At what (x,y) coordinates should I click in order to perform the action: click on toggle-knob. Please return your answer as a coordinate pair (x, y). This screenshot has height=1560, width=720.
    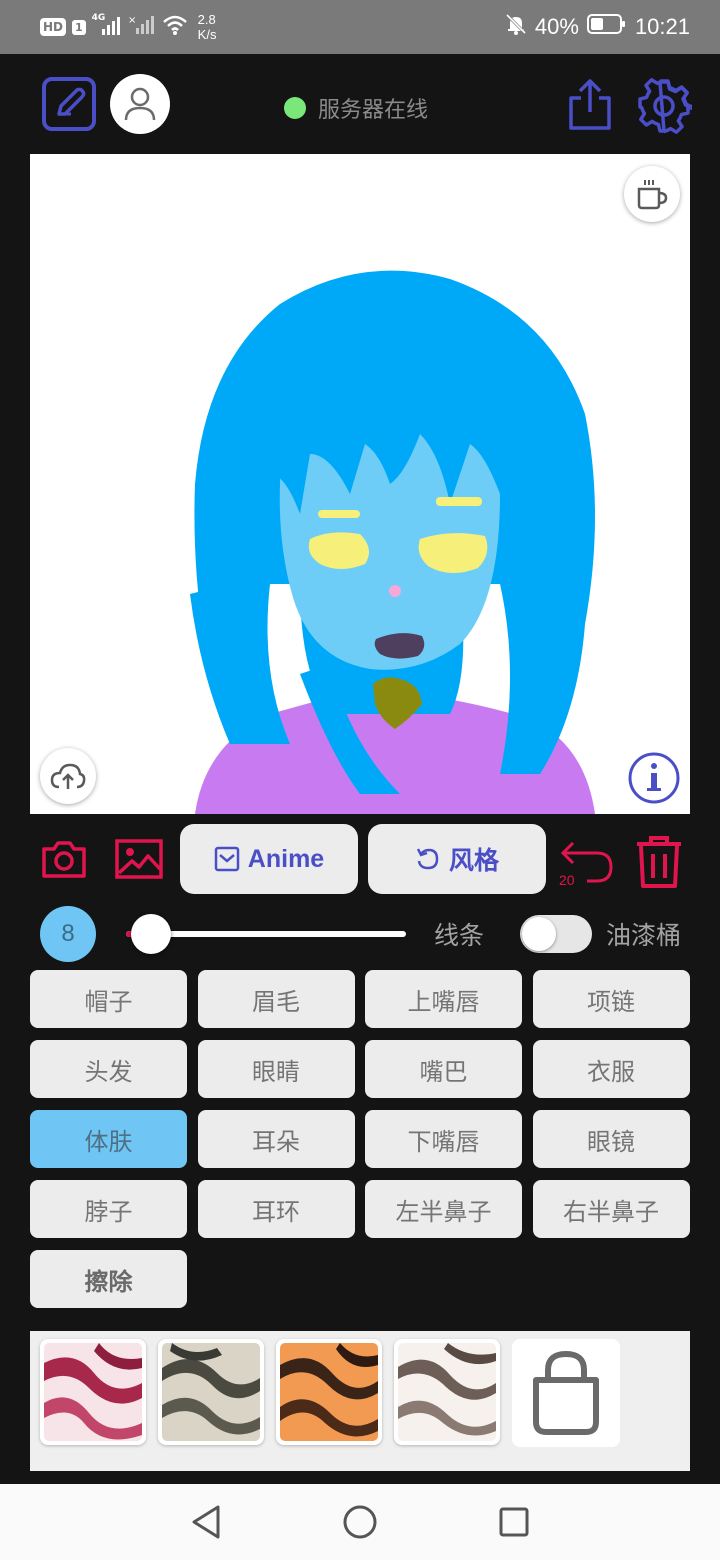
    Looking at the image, I should click on (539, 934).